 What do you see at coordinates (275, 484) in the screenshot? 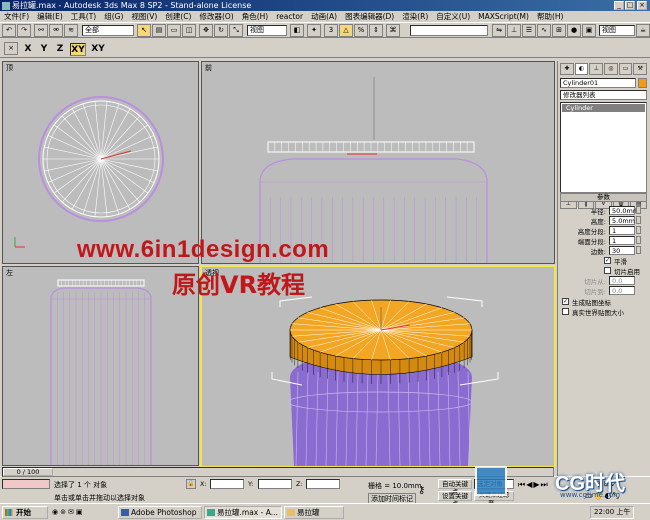
I see `y-coord-field` at bounding box center [275, 484].